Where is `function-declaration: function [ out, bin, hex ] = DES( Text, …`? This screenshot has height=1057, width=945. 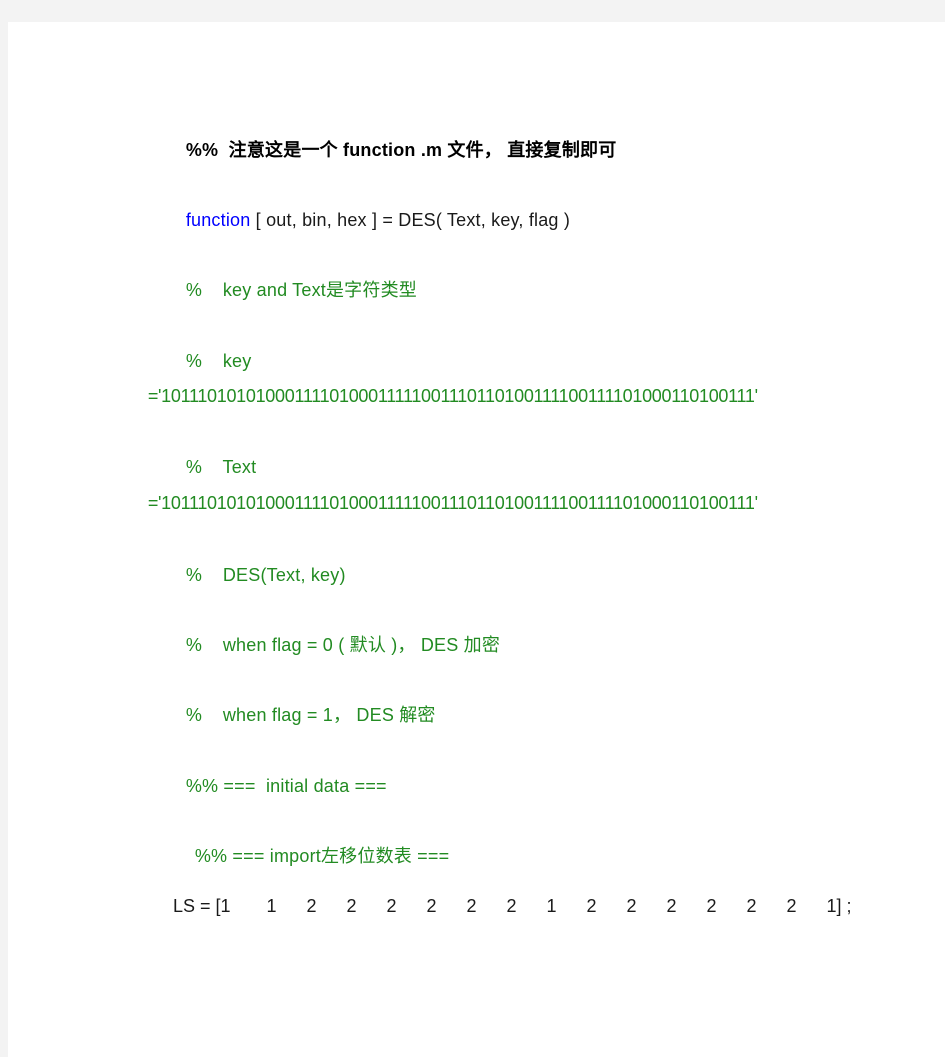 function-declaration: function [ out, bin, hex ] = DES( Text, … is located at coordinates (367, 220).